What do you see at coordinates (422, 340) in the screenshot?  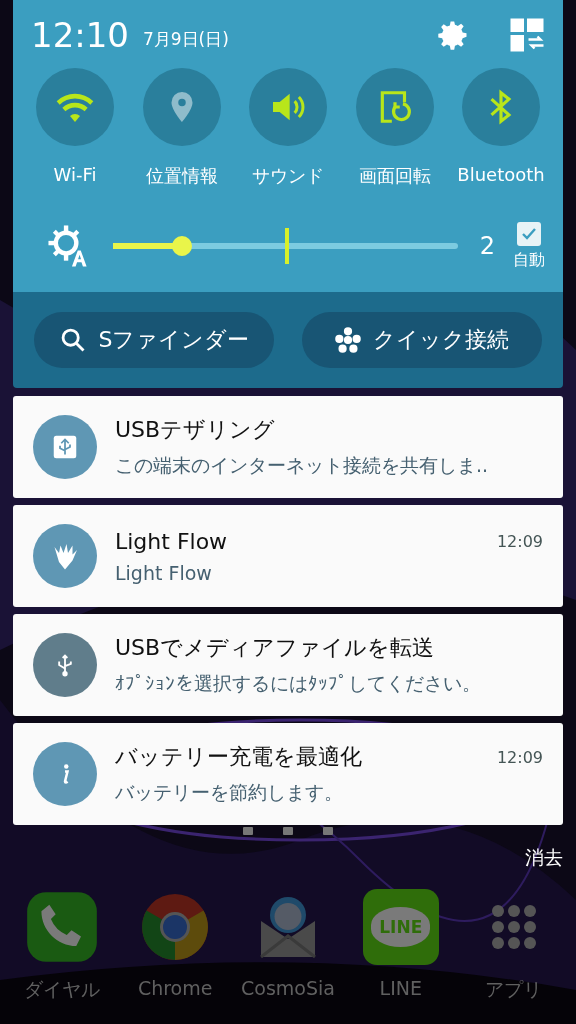 I see `quick-connect-button: クイック接続` at bounding box center [422, 340].